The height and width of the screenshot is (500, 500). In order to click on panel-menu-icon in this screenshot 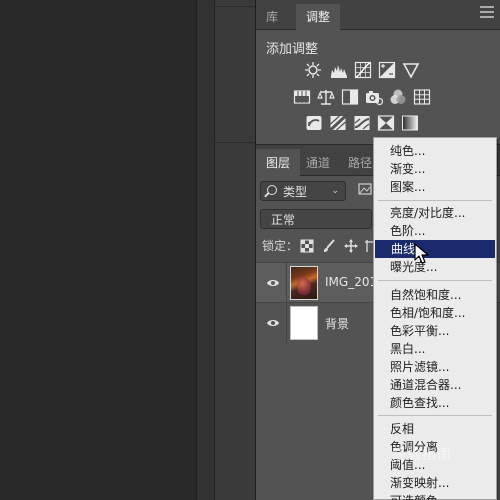, I will do `click(487, 12)`.